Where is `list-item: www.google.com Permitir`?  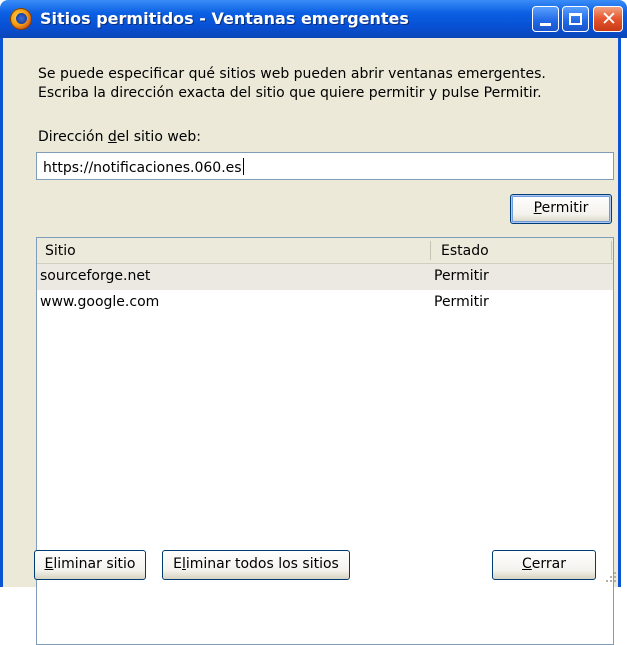 list-item: www.google.com Permitir is located at coordinates (325, 303).